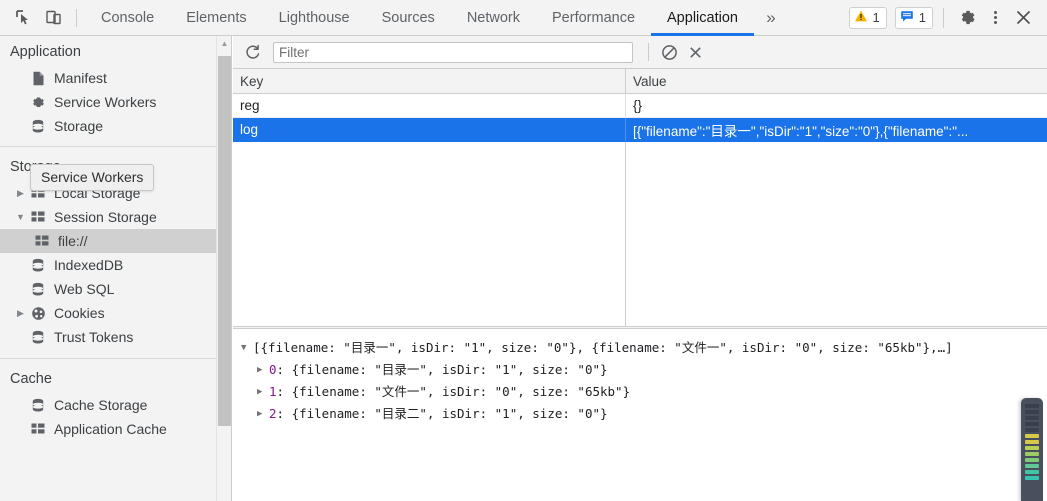  I want to click on device-toolbar-icon, so click(53, 18).